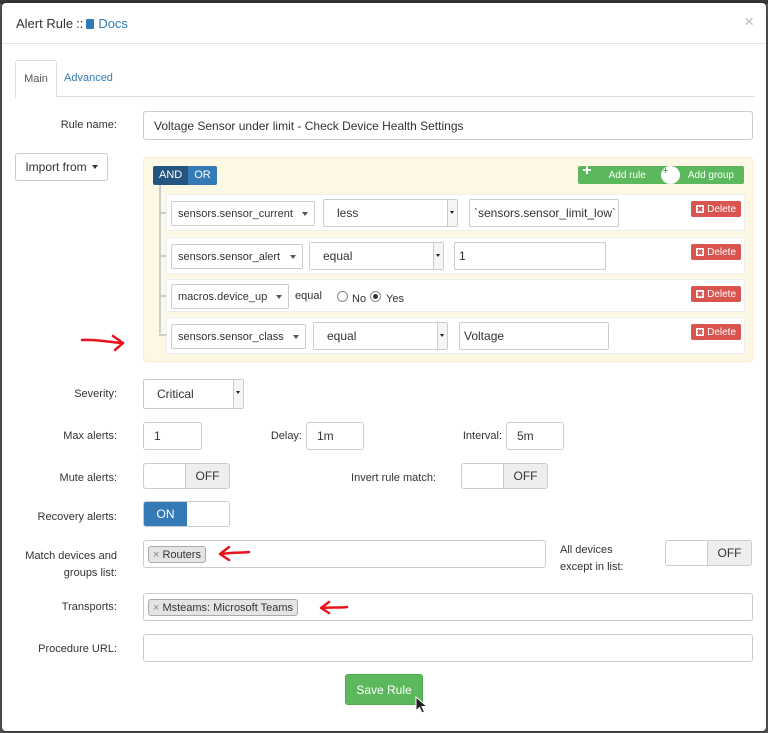 This screenshot has height=733, width=768. Describe the element at coordinates (448, 648) in the screenshot. I see `procedure-url-input` at that location.